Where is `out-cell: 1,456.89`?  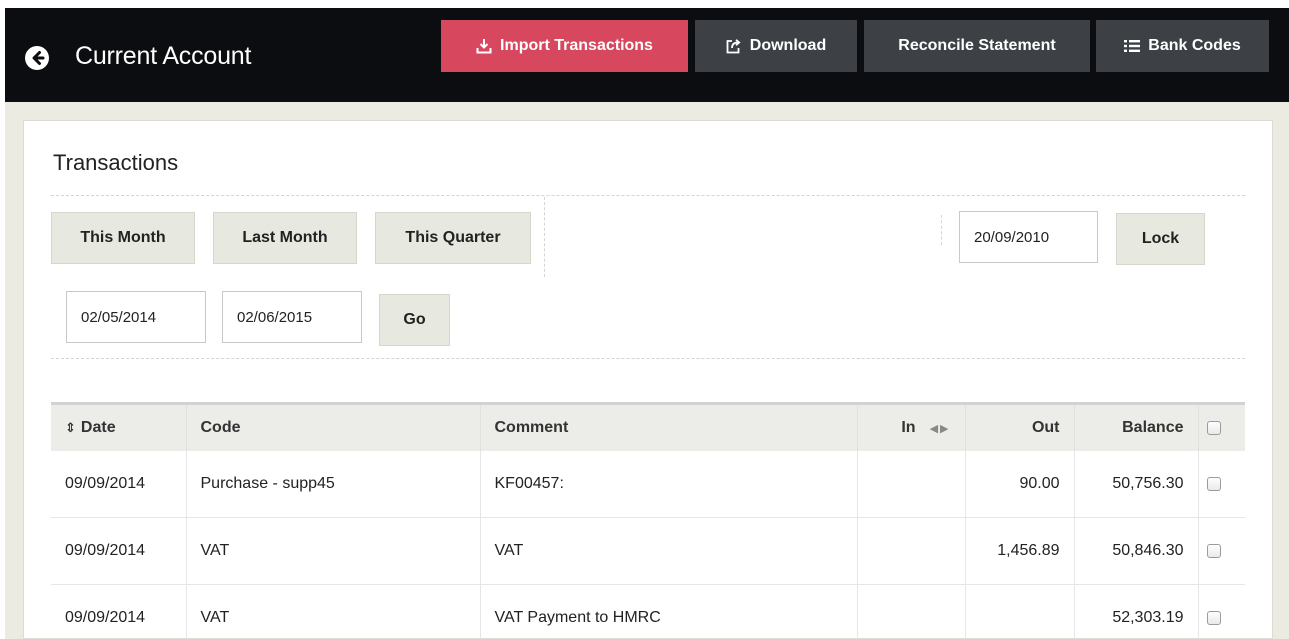 out-cell: 1,456.89 is located at coordinates (1020, 551).